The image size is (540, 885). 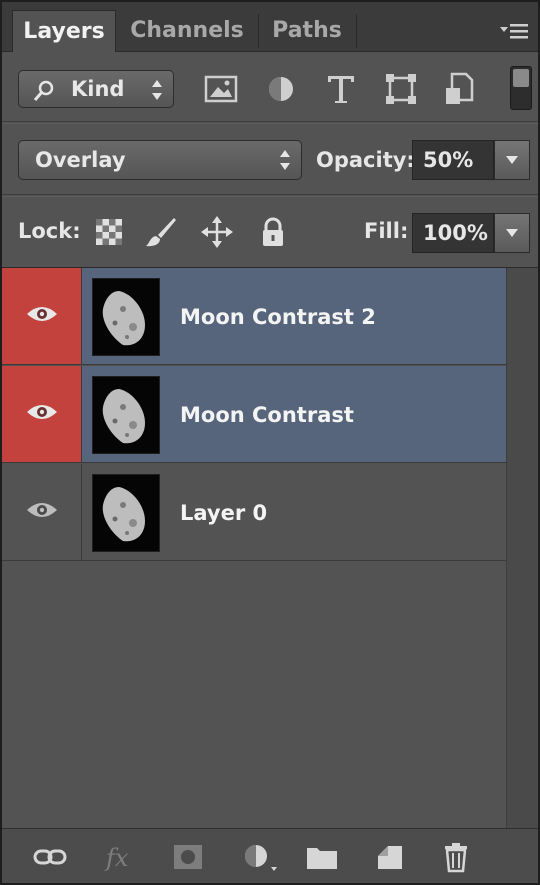 I want to click on opacity-dropdown-button, so click(x=512, y=160).